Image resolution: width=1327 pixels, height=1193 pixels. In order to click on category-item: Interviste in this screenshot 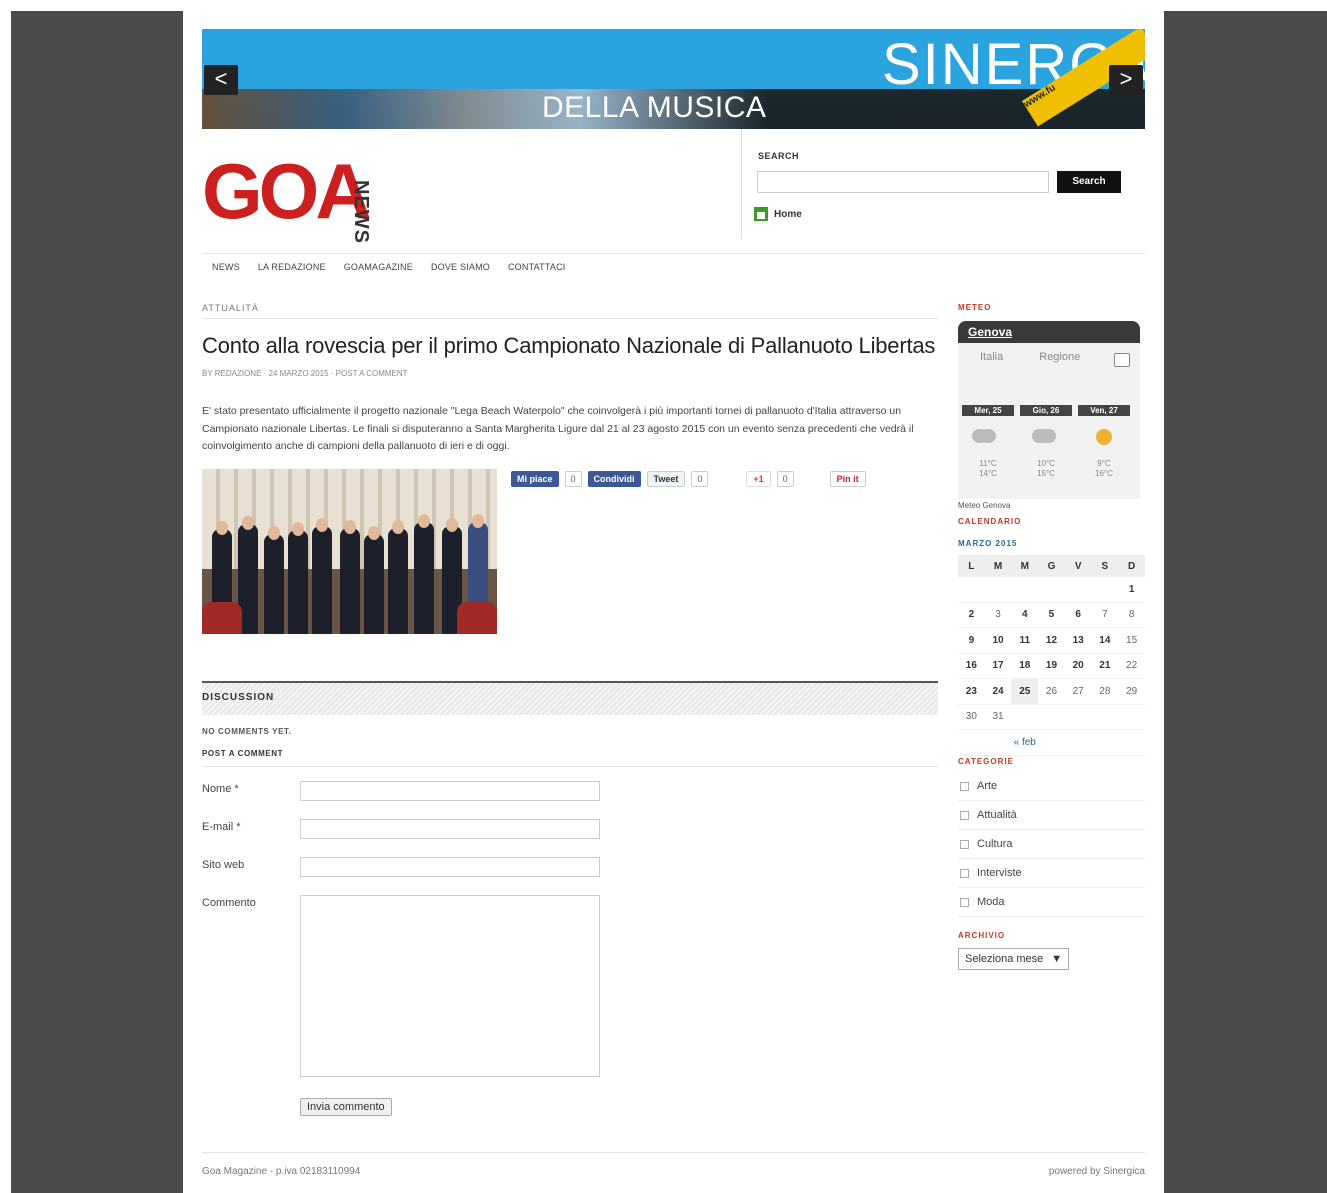, I will do `click(1051, 873)`.